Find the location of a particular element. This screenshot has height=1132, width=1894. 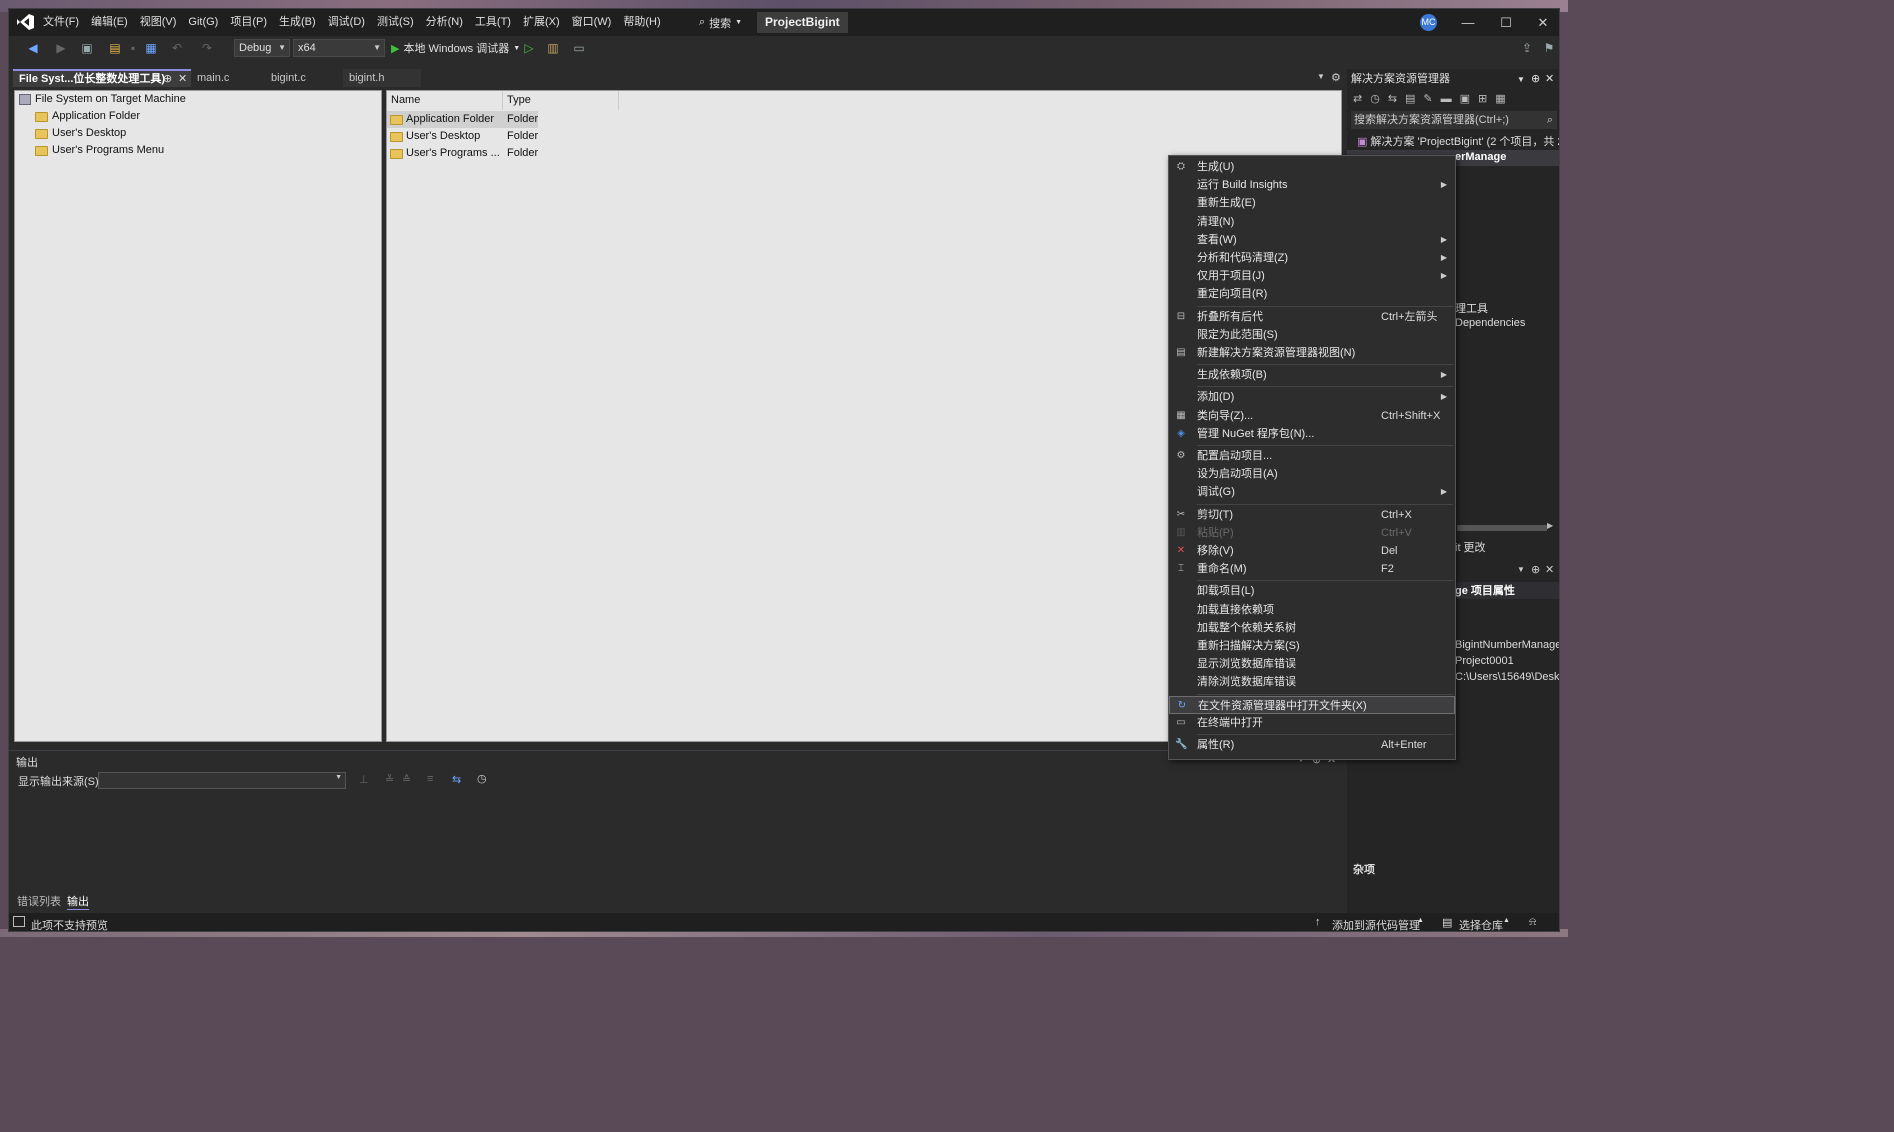

menu-item: 编辑(E) is located at coordinates (109, 22).